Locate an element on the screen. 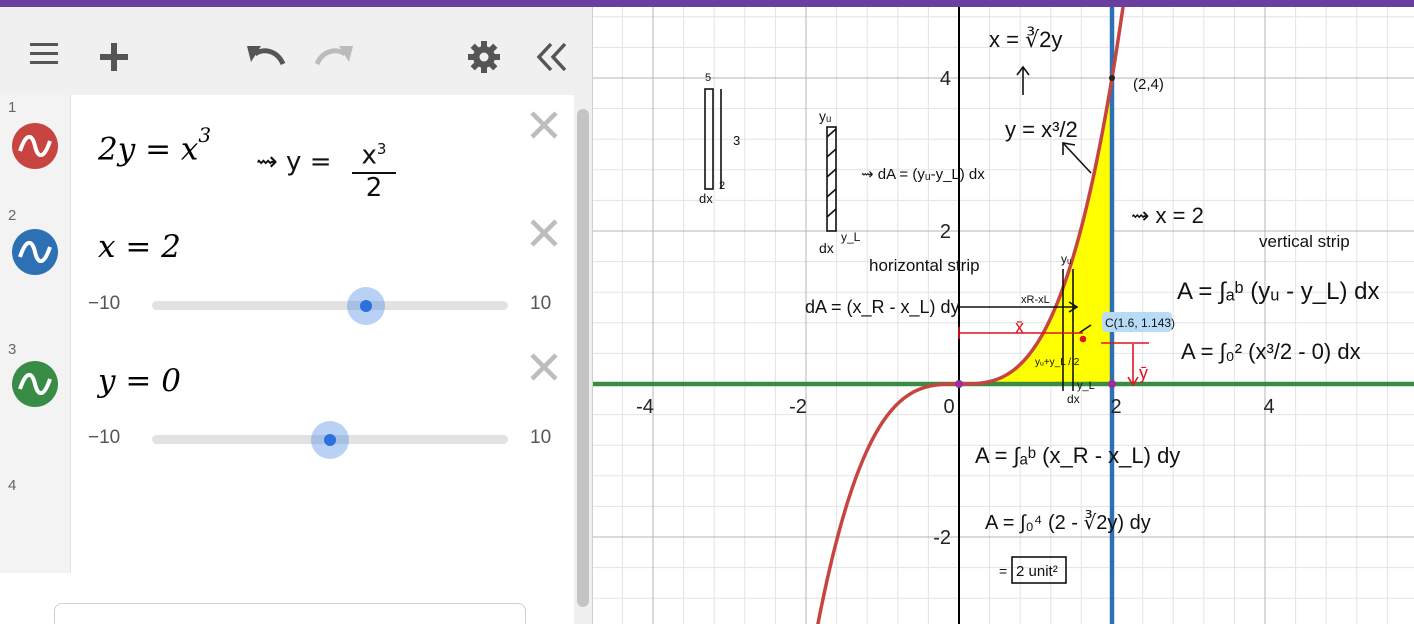  note-vertical-strip: vertical strip is located at coordinates (1304, 241).